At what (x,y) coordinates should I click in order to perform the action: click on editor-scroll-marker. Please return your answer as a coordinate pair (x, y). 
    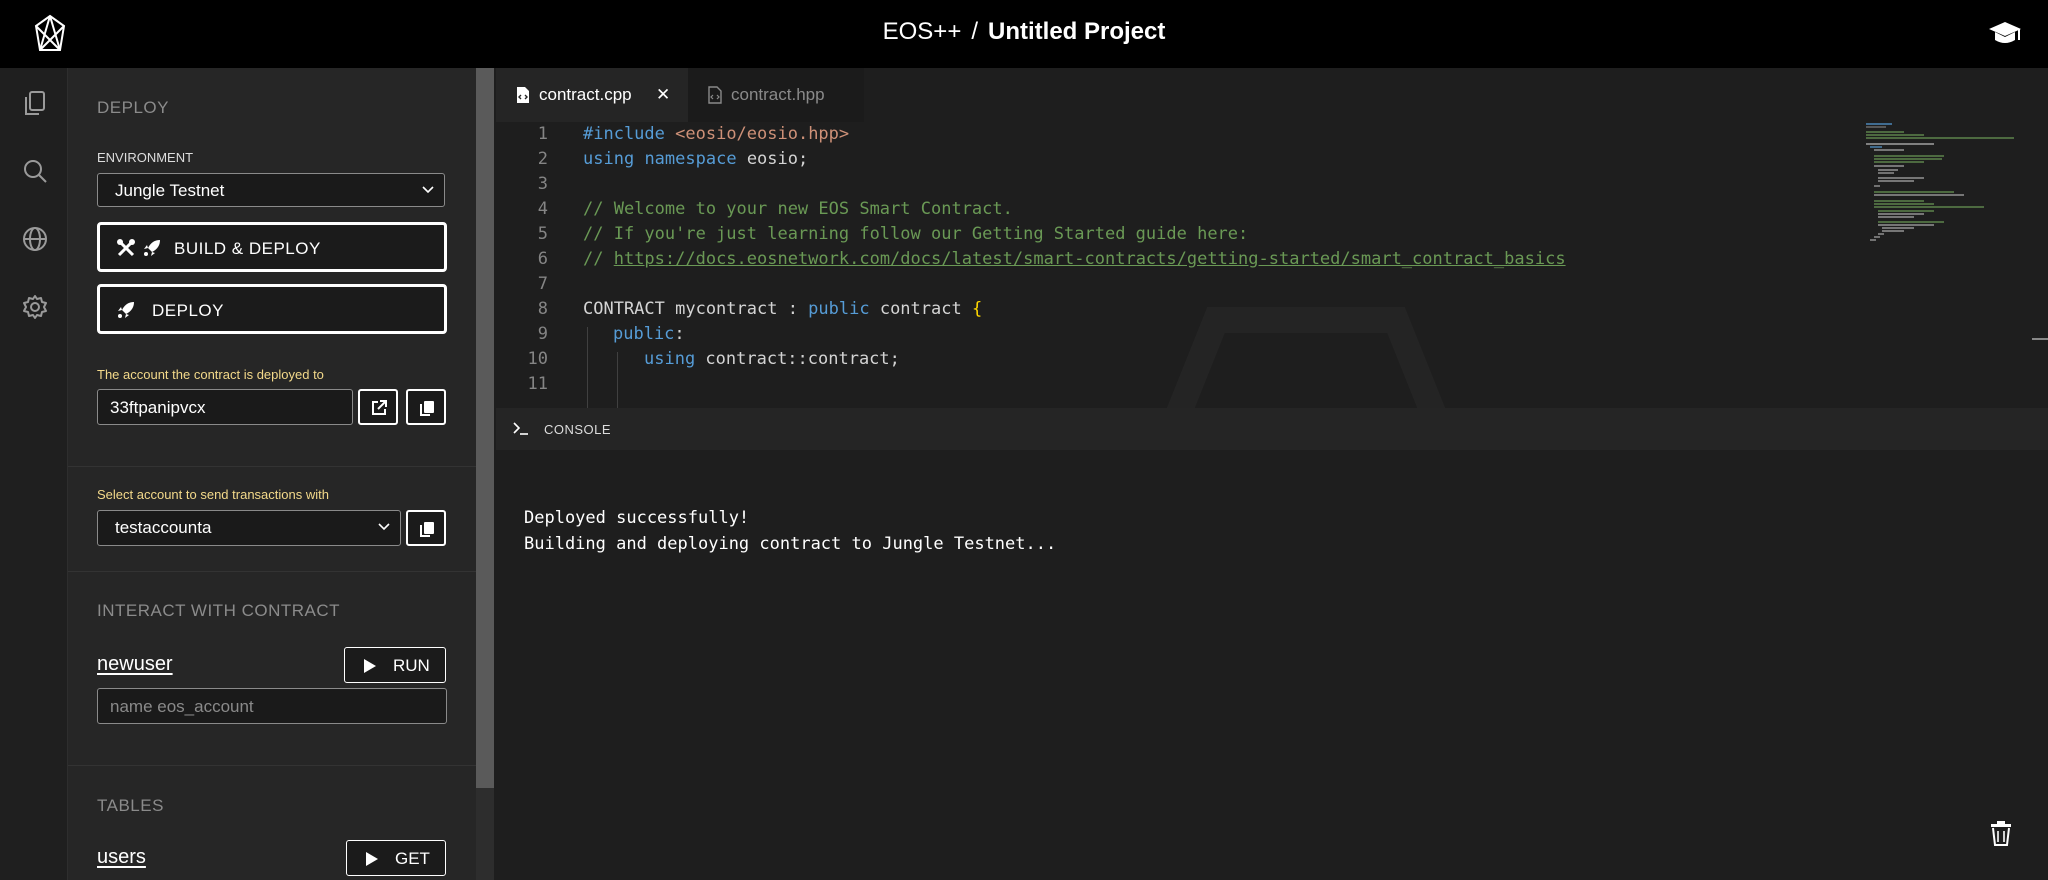
    Looking at the image, I should click on (2040, 339).